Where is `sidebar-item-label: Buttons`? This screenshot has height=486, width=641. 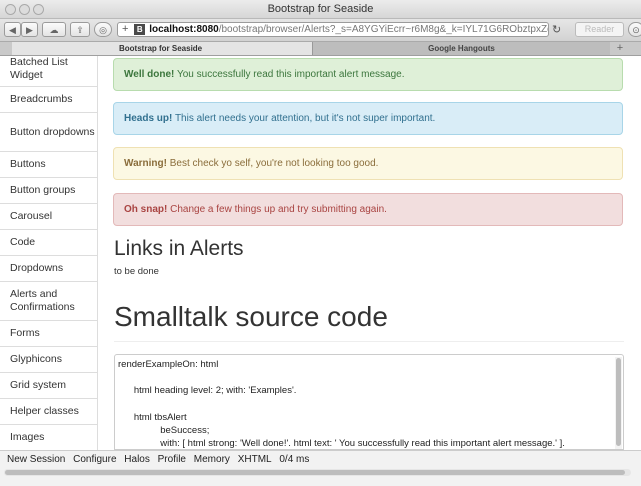 sidebar-item-label: Buttons is located at coordinates (28, 164).